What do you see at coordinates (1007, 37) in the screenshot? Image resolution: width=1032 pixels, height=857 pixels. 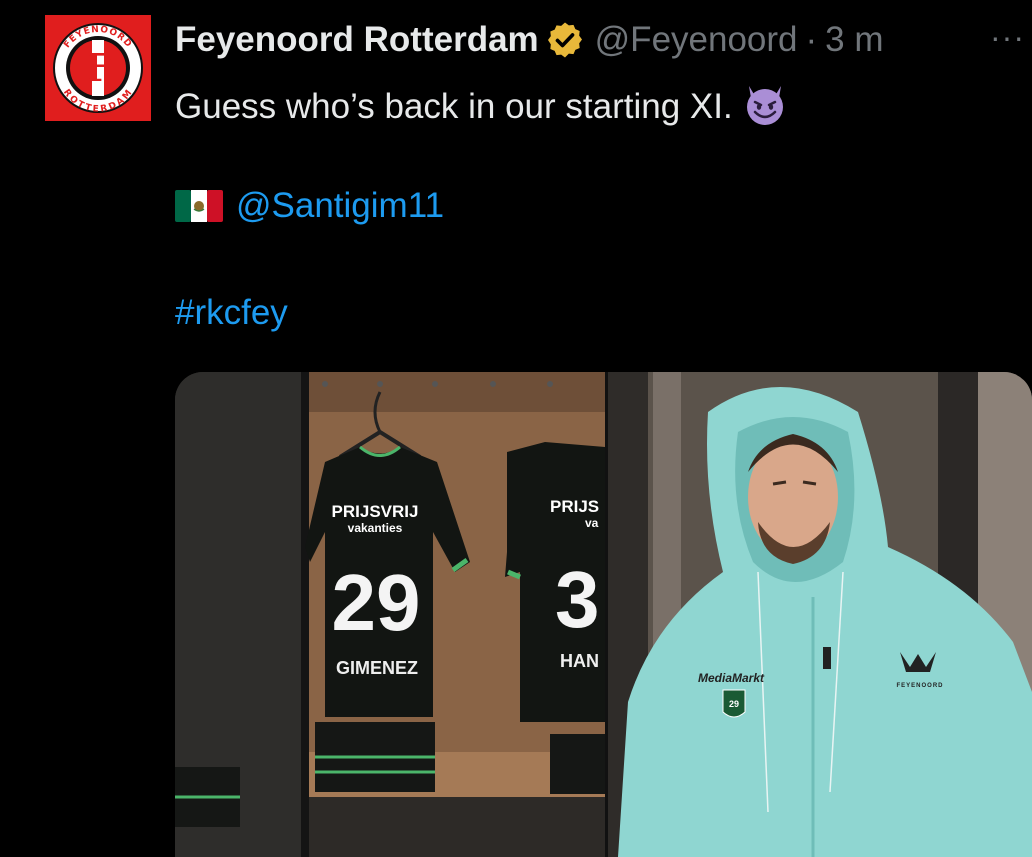 I see `more-options-icon: ···` at bounding box center [1007, 37].